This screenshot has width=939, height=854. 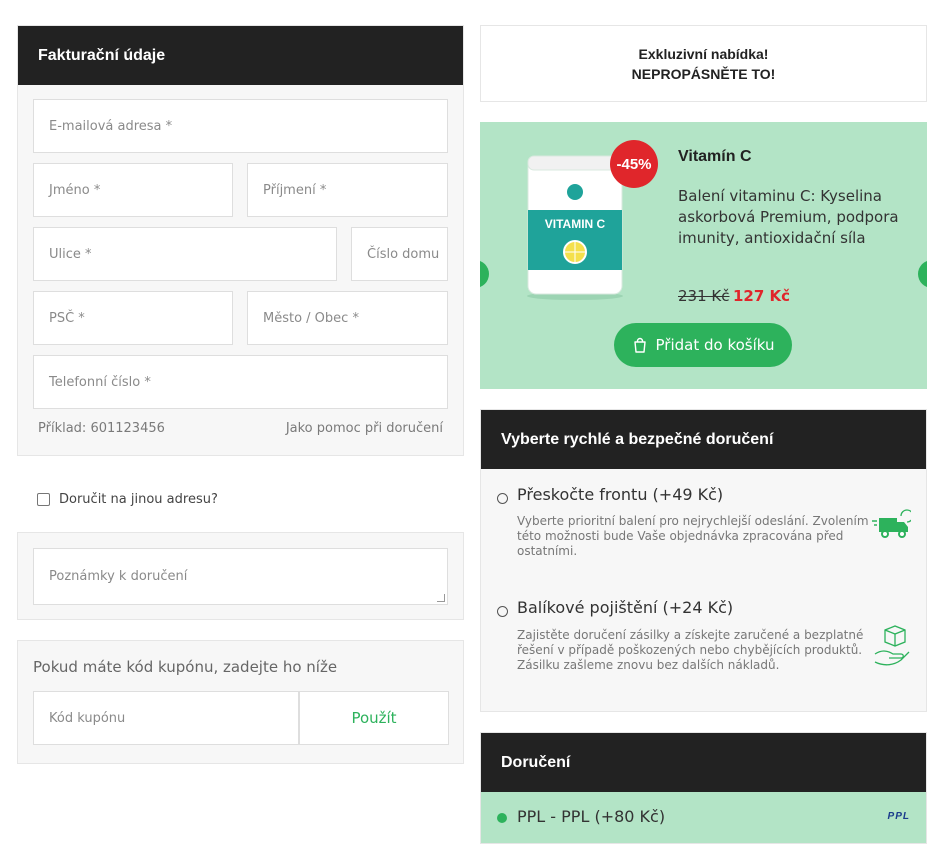 I want to click on zip-field: PSČ *, so click(x=133, y=318).